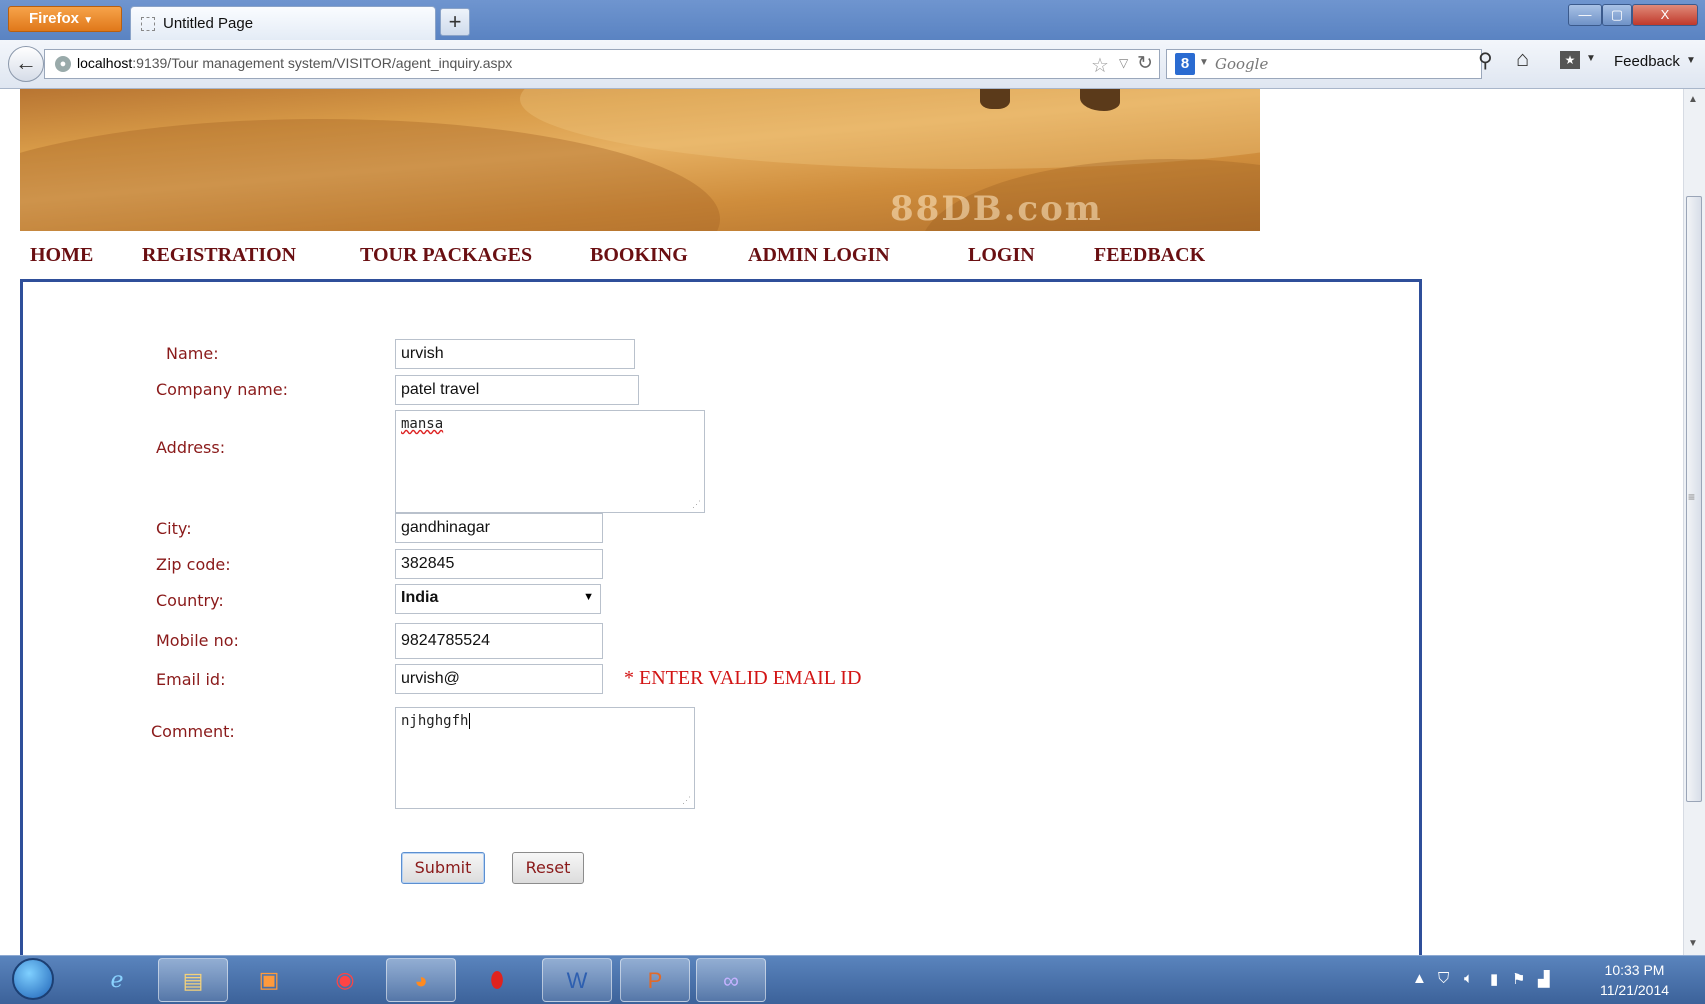 This screenshot has height=1004, width=1705. Describe the element at coordinates (54, 18) in the screenshot. I see `firefox-menu-label: Firefox` at that location.